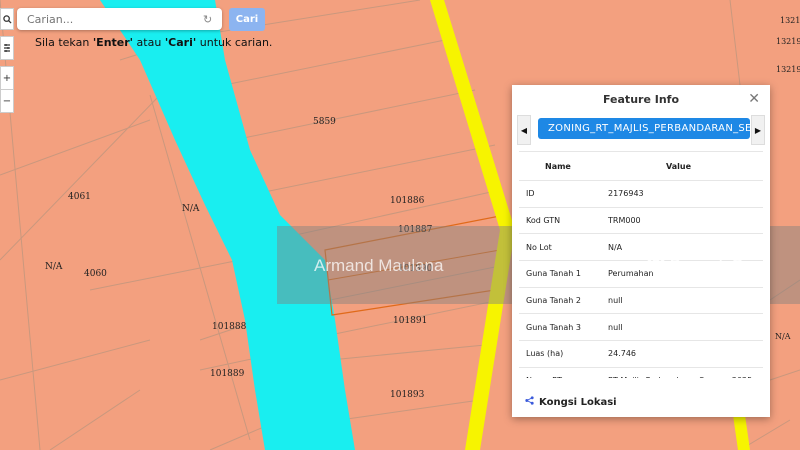 This screenshot has width=800, height=450. What do you see at coordinates (578, 402) in the screenshot?
I see `share-label: Kongsi Lokasi` at bounding box center [578, 402].